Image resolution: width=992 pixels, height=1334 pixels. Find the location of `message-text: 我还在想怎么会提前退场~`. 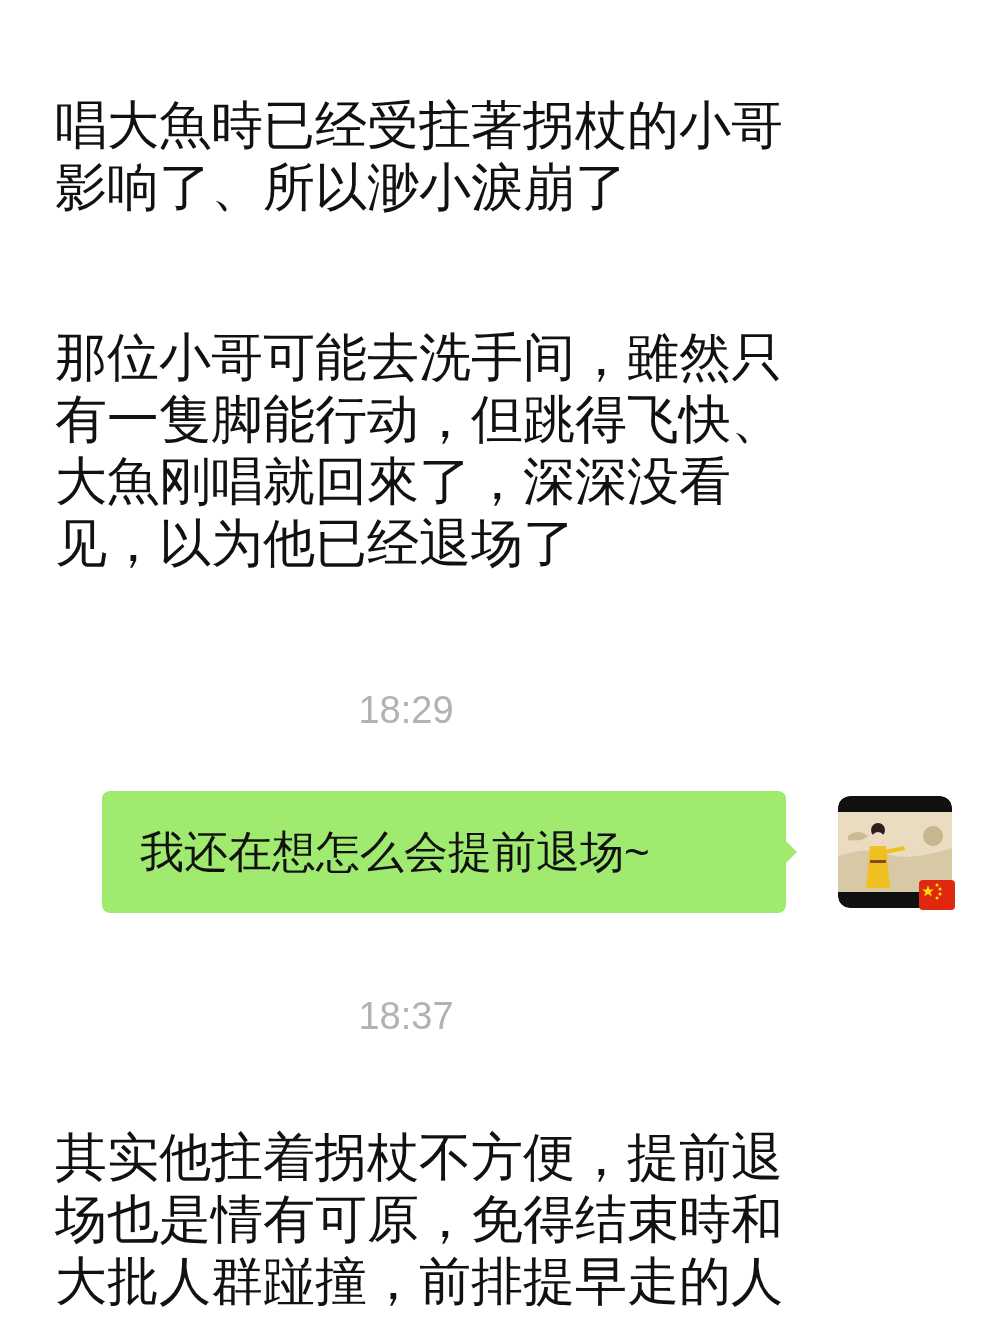

message-text: 我还在想怎么会提前退场~ is located at coordinates (395, 852).